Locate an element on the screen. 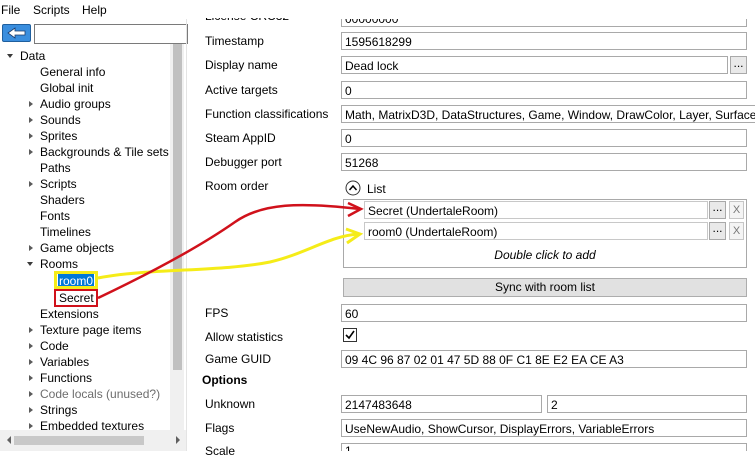 The height and width of the screenshot is (458, 755). red-arrow is located at coordinates (230, 250).